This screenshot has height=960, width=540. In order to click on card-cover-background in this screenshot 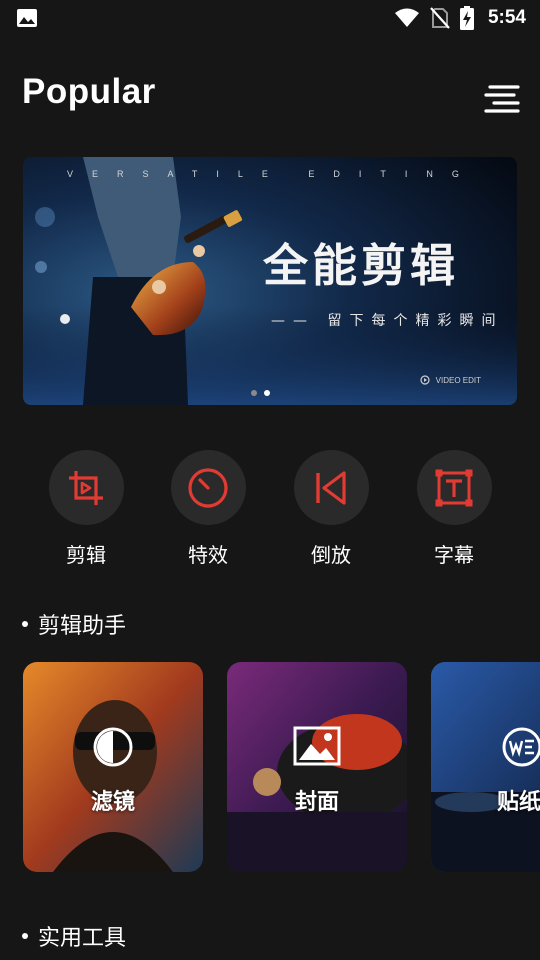, I will do `click(317, 767)`.